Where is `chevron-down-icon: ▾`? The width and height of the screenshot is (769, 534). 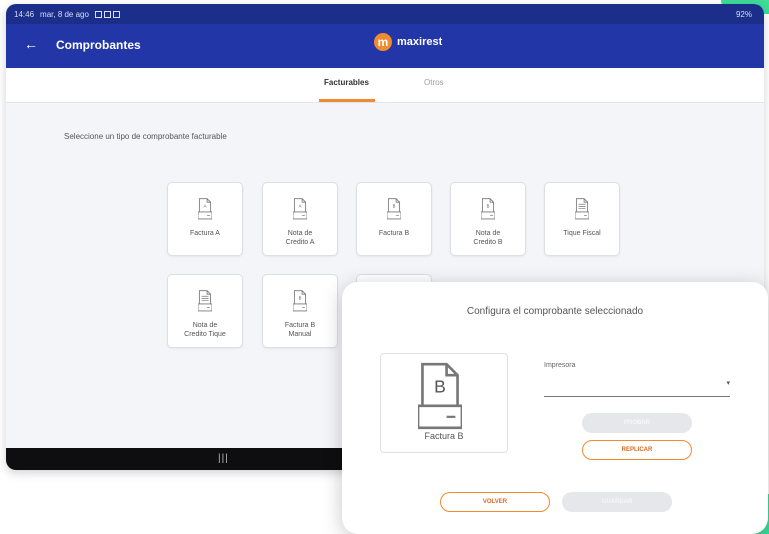
chevron-down-icon: ▾ is located at coordinates (728, 383).